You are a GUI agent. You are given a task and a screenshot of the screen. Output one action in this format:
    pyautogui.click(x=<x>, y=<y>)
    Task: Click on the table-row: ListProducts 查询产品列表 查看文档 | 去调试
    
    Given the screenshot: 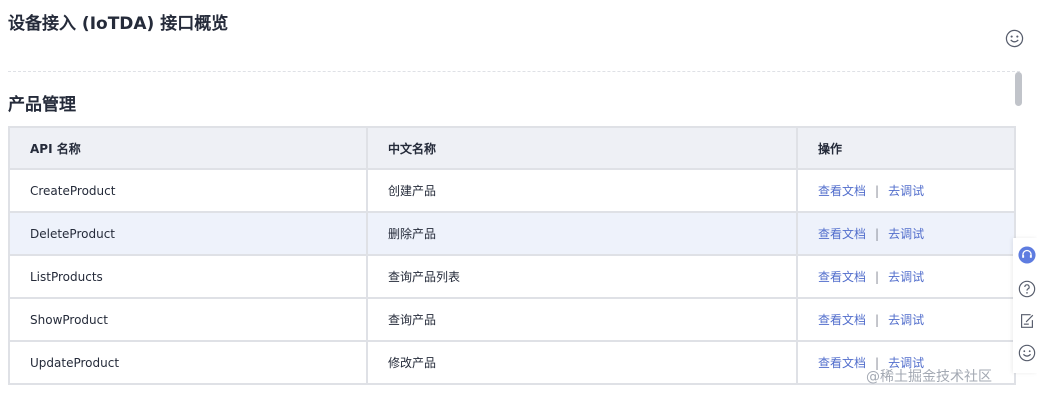 What is the action you would take?
    pyautogui.click(x=512, y=276)
    